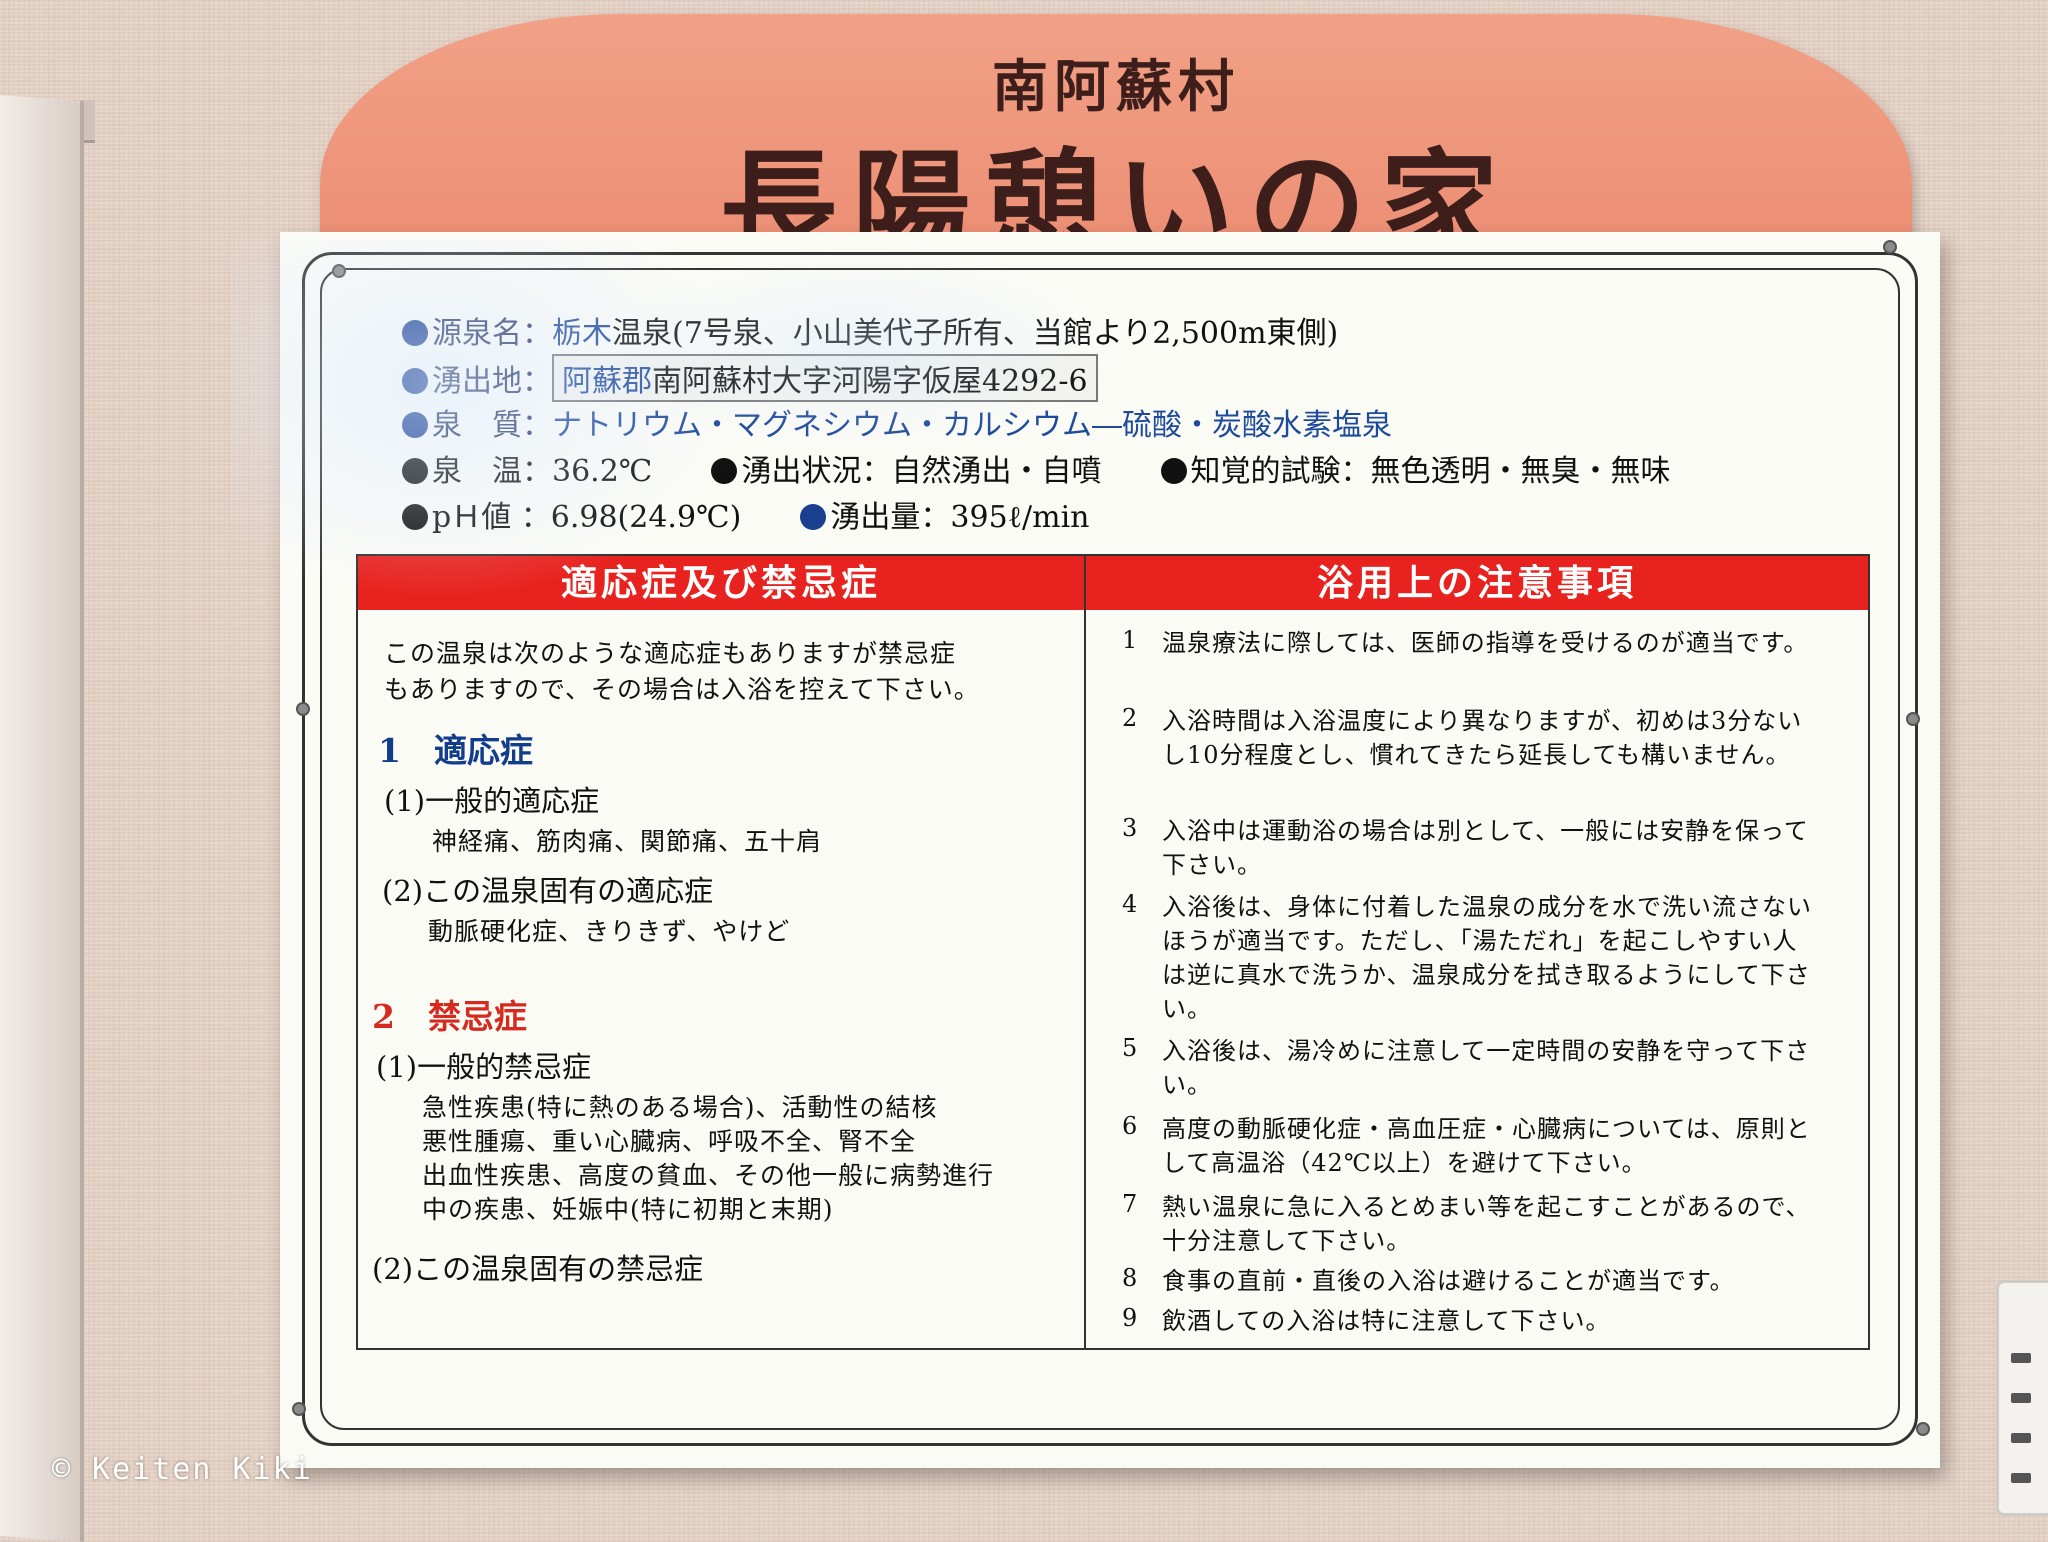  What do you see at coordinates (670, 653) in the screenshot?
I see `intro-line-1: この温泉は次のような適応症もありますが禁忌症` at bounding box center [670, 653].